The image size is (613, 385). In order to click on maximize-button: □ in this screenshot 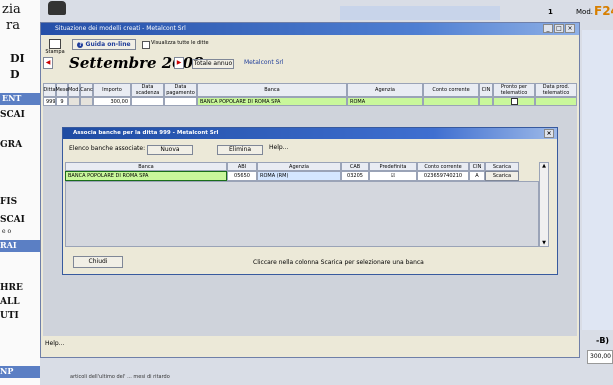, I will do `click(559, 28)`.